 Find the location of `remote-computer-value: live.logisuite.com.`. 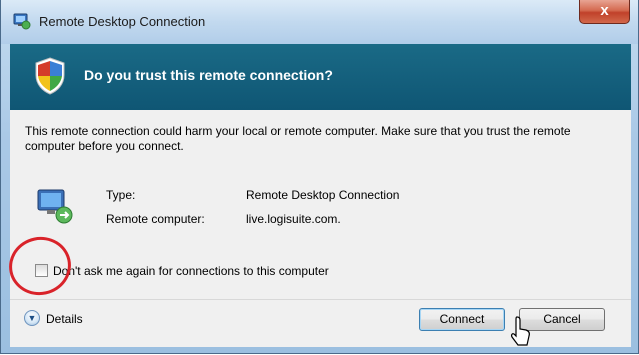

remote-computer-value: live.logisuite.com. is located at coordinates (293, 219).